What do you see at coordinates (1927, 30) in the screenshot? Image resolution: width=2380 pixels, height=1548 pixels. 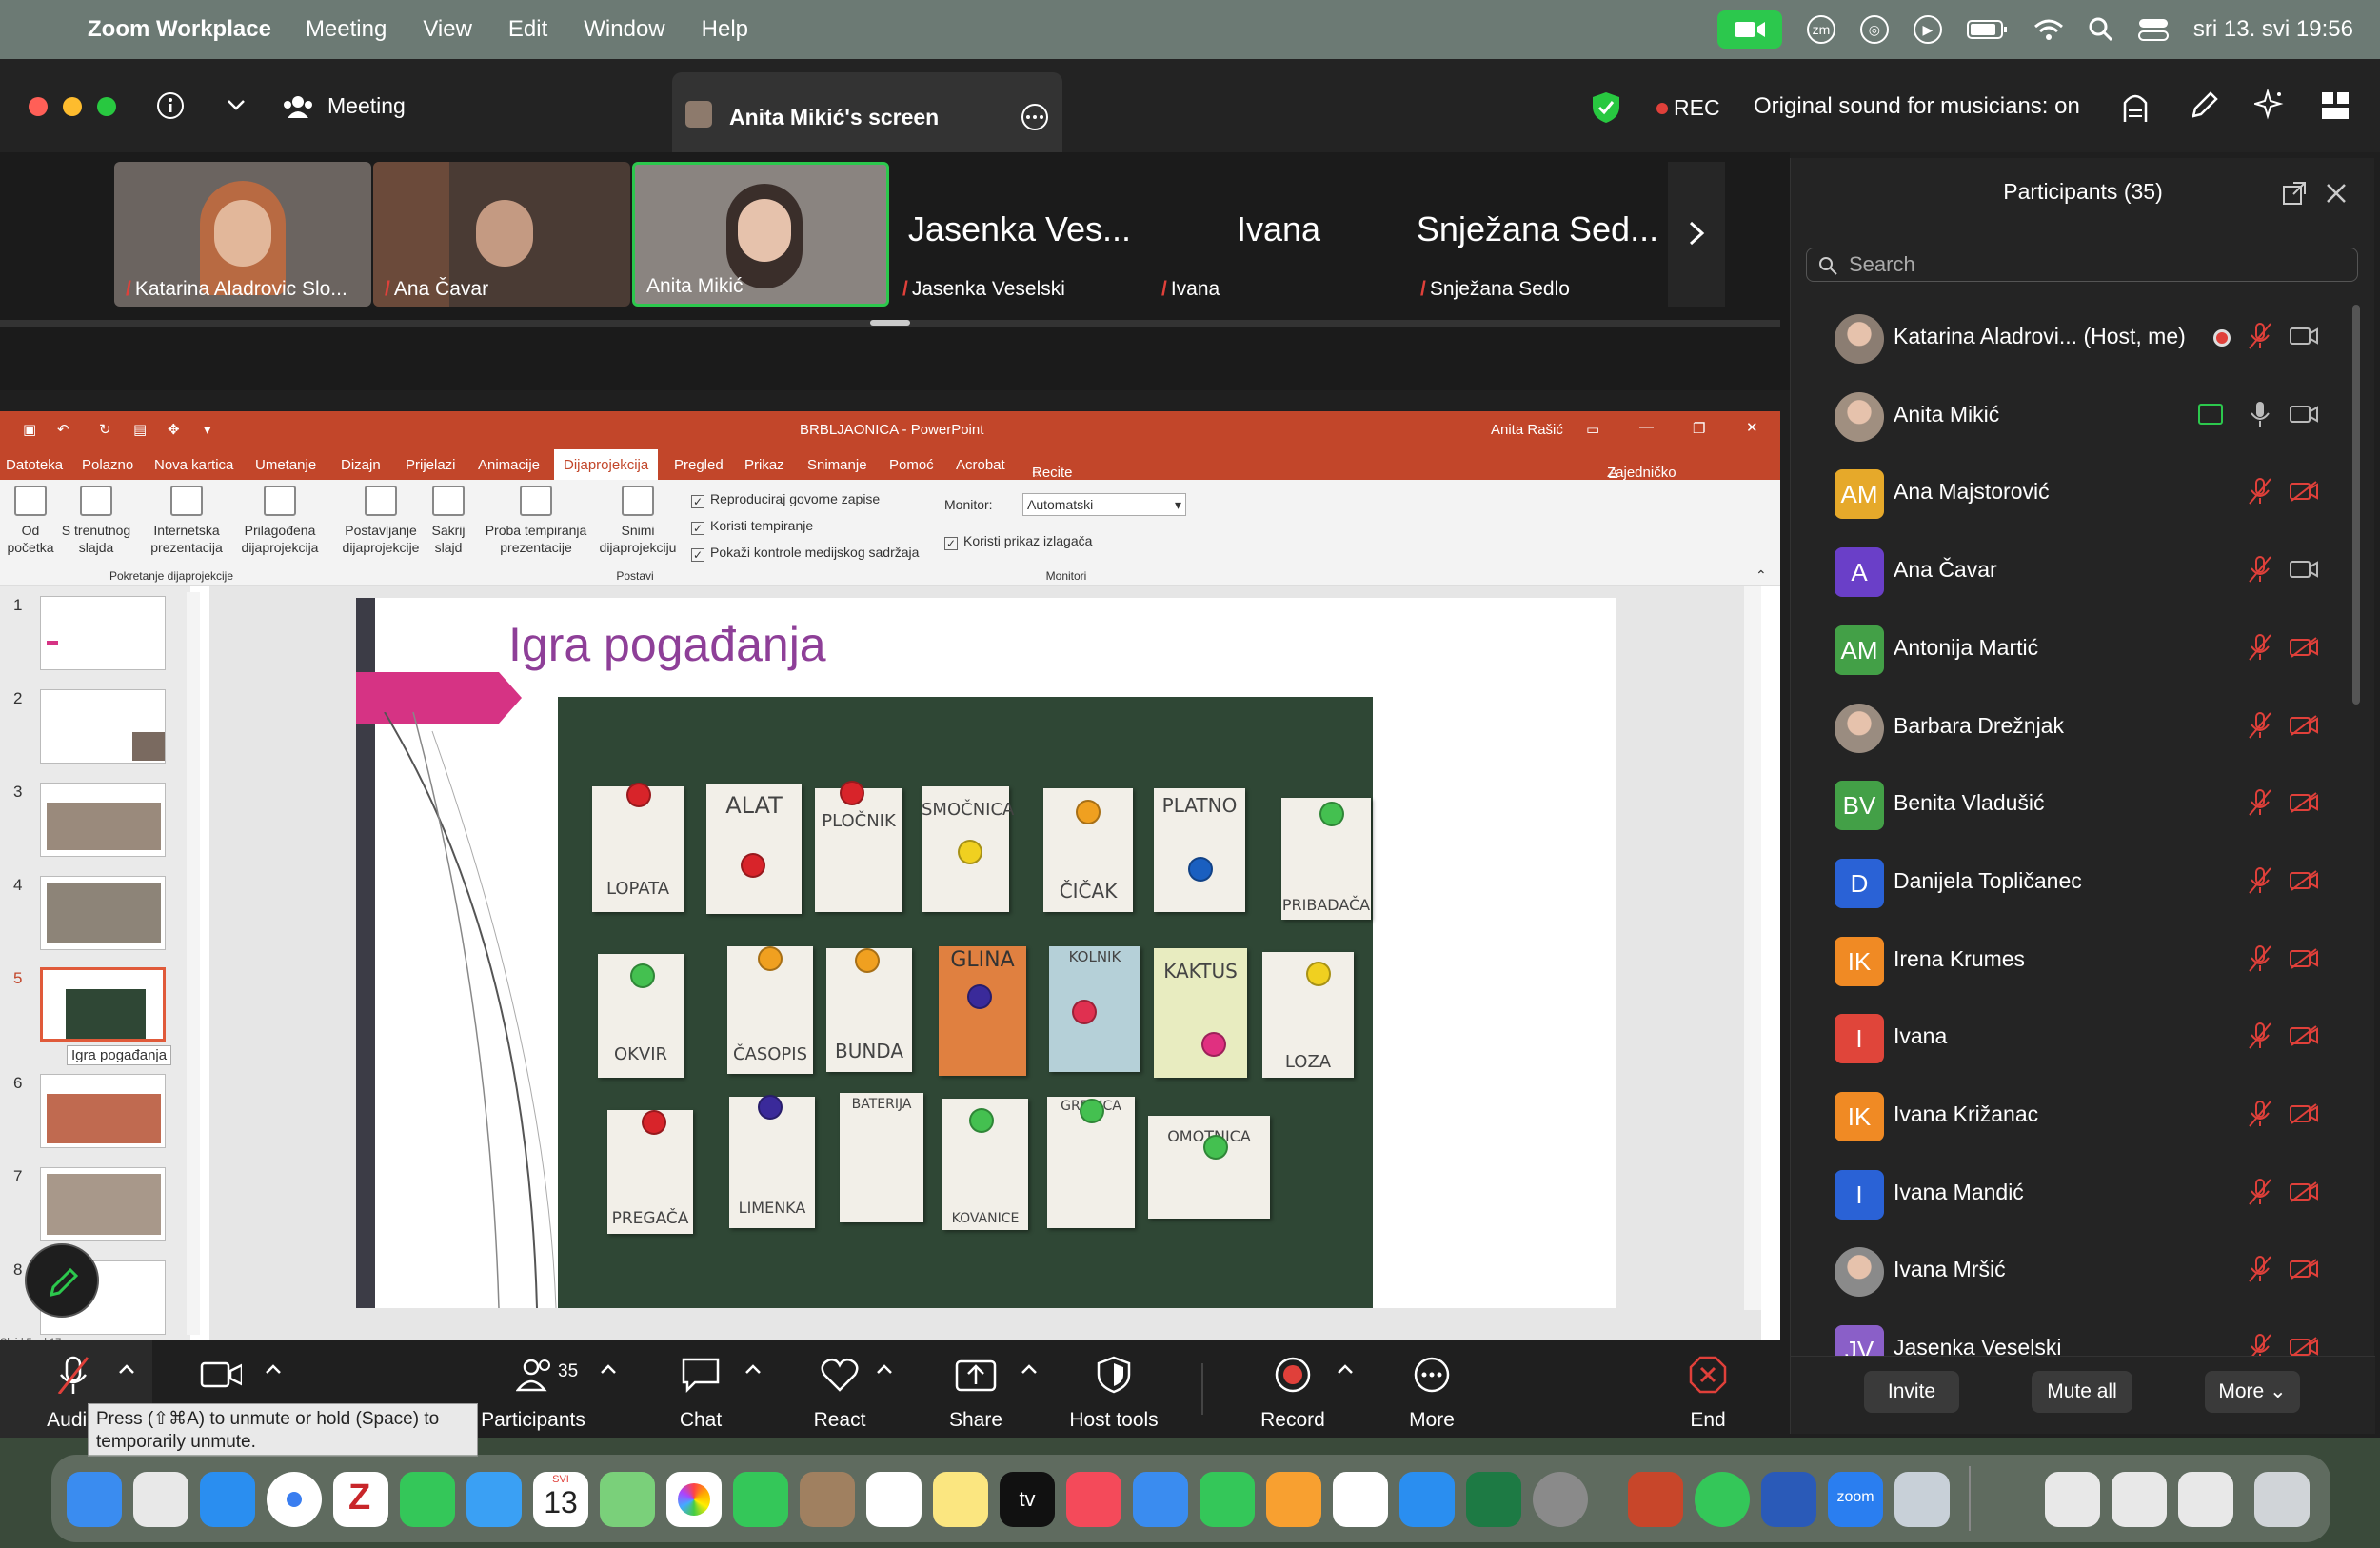 I see `play-icon: ▶` at bounding box center [1927, 30].